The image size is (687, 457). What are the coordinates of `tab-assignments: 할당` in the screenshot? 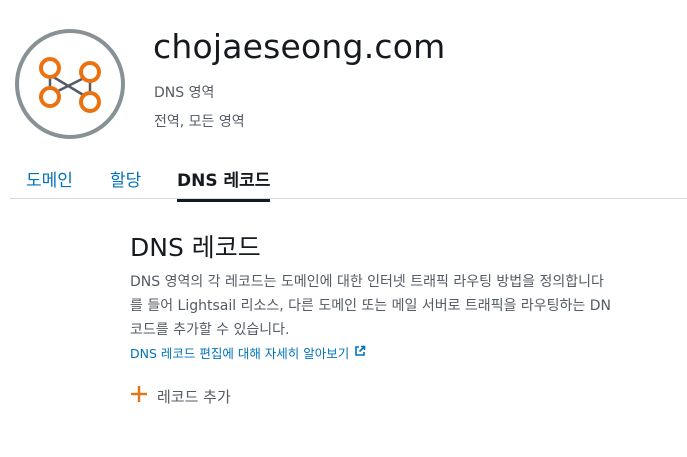 It's located at (125, 178).